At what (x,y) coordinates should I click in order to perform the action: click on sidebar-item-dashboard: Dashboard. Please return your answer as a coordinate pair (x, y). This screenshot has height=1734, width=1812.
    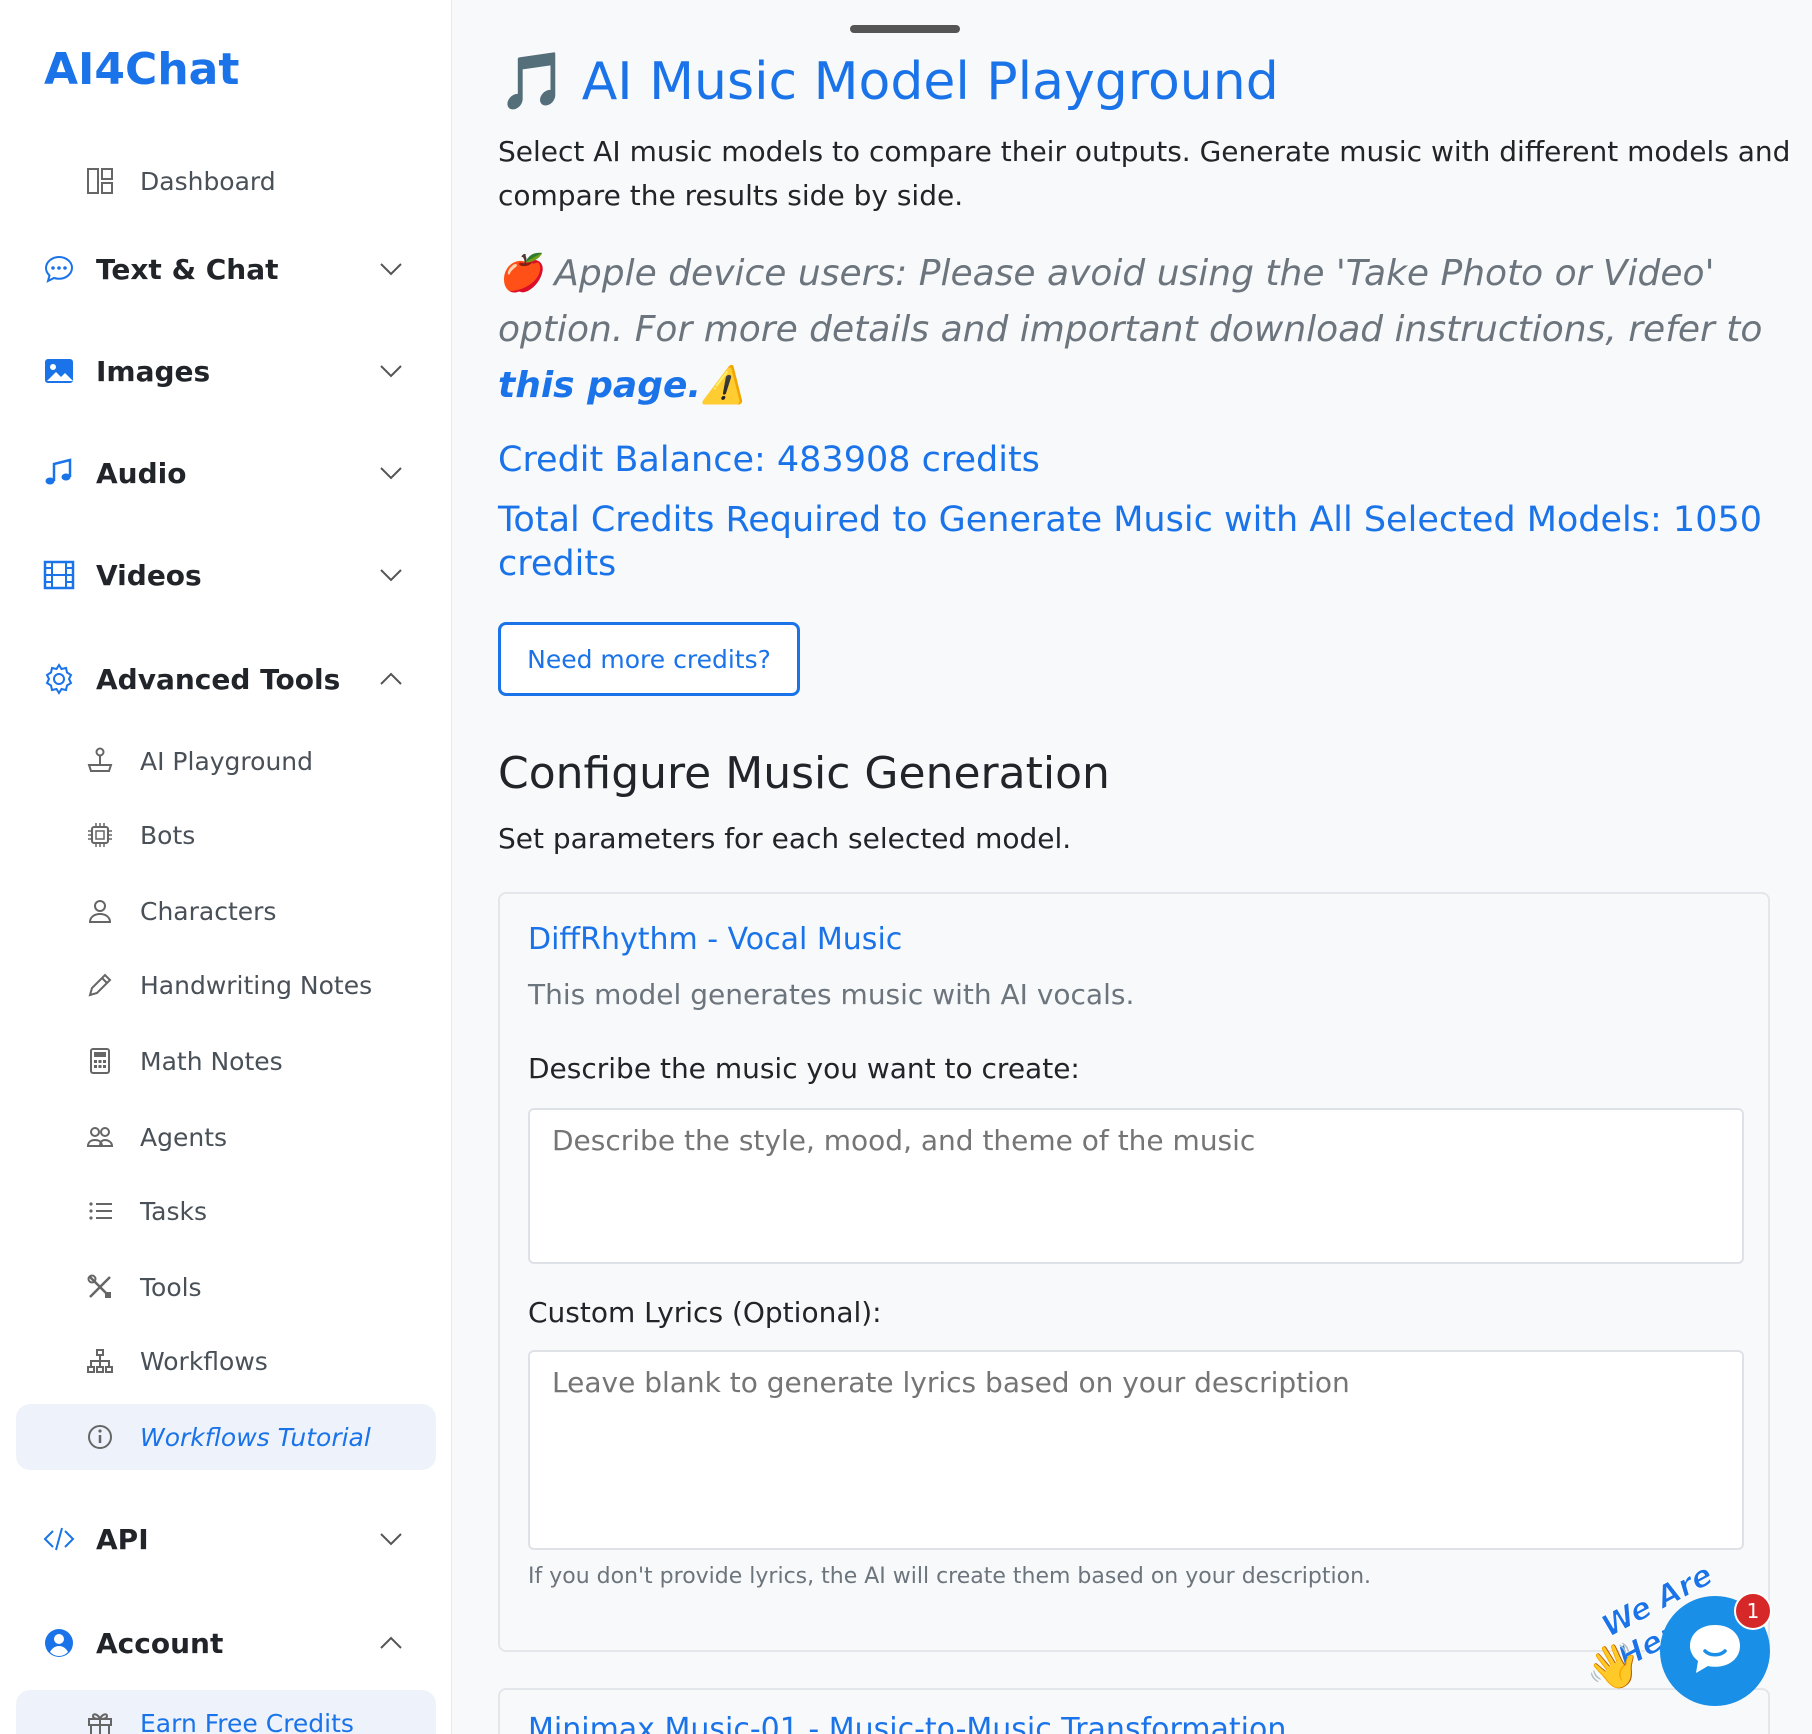
    Looking at the image, I should click on (226, 181).